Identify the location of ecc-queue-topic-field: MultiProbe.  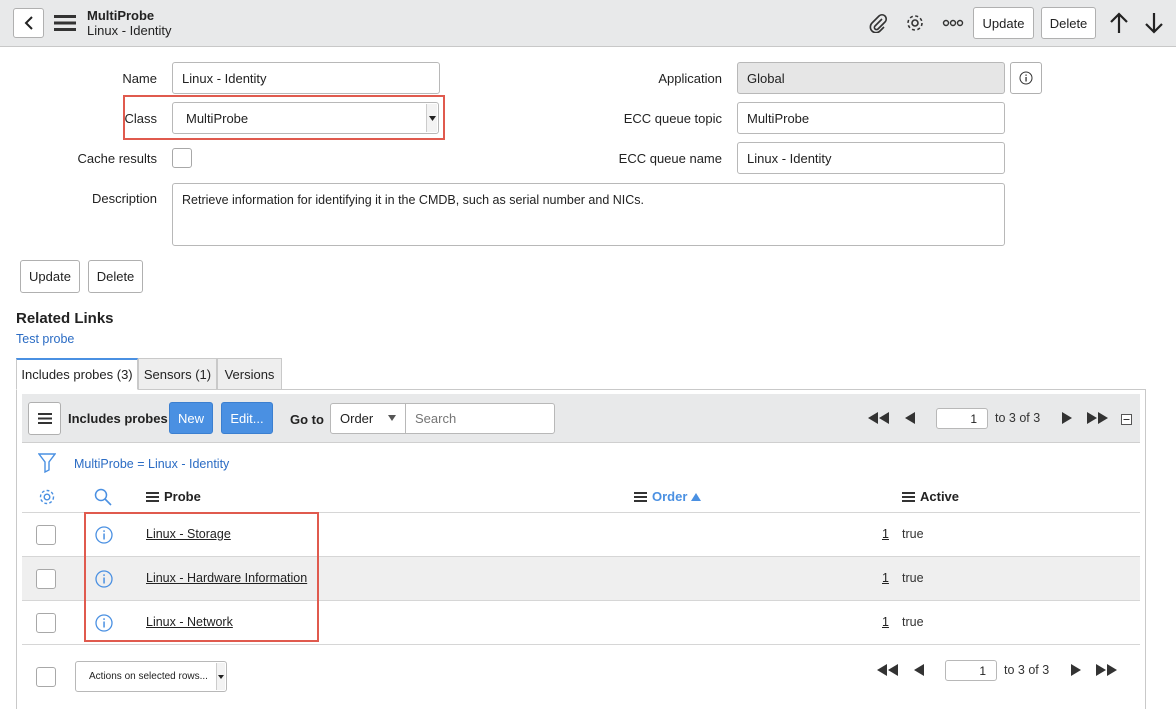
(871, 118).